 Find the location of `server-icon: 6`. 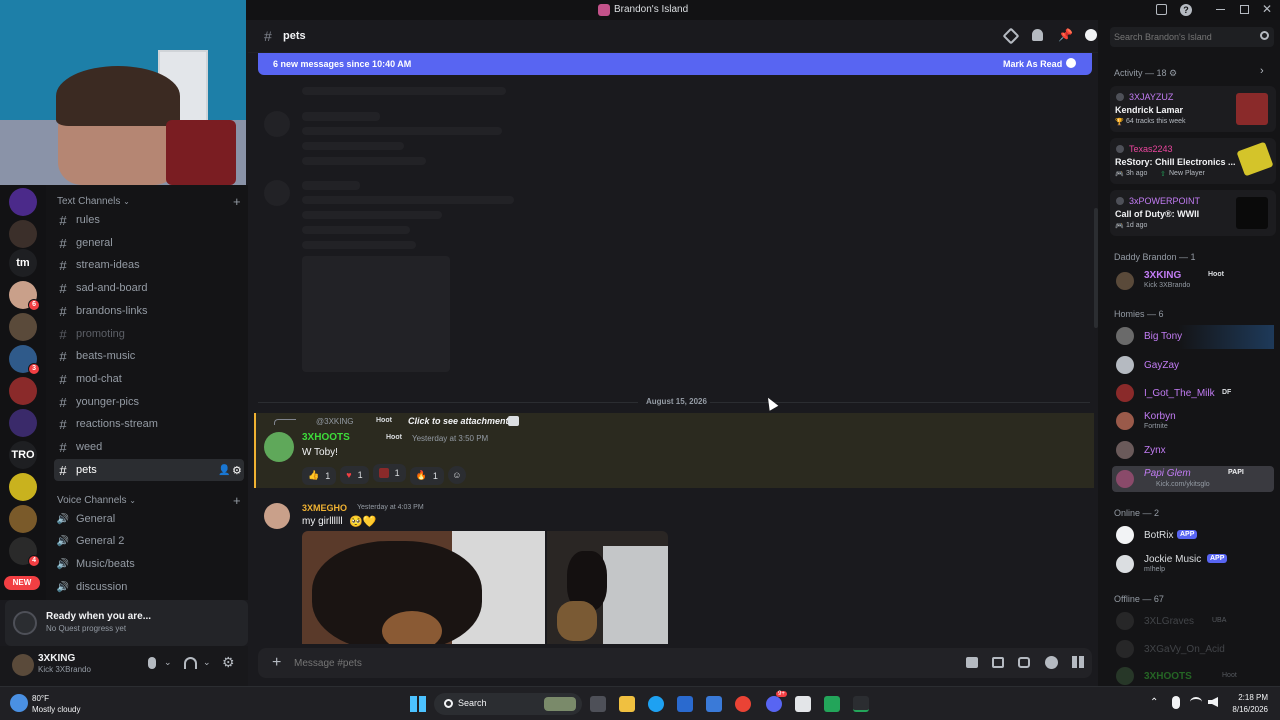

server-icon: 6 is located at coordinates (24, 296).